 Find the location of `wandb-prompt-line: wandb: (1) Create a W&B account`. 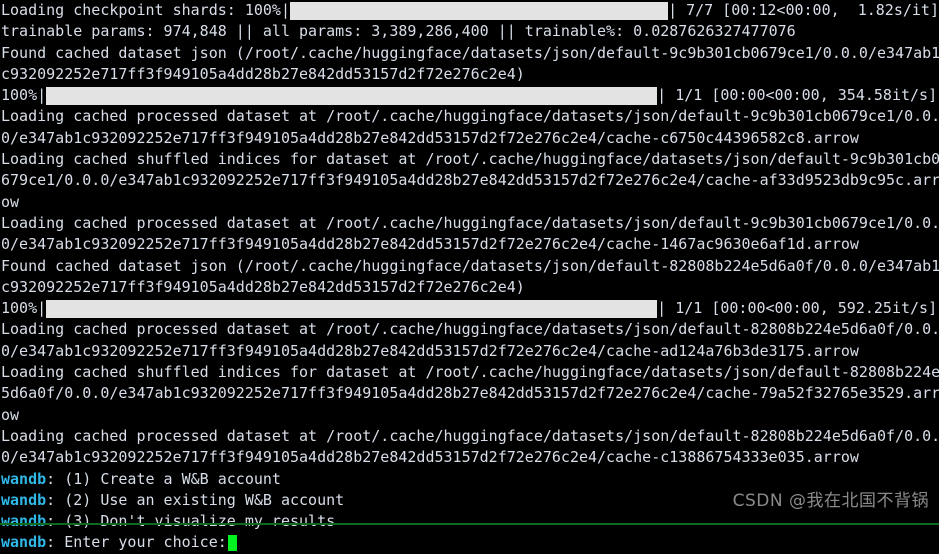

wandb-prompt-line: wandb: (1) Create a W&B account is located at coordinates (469, 479).